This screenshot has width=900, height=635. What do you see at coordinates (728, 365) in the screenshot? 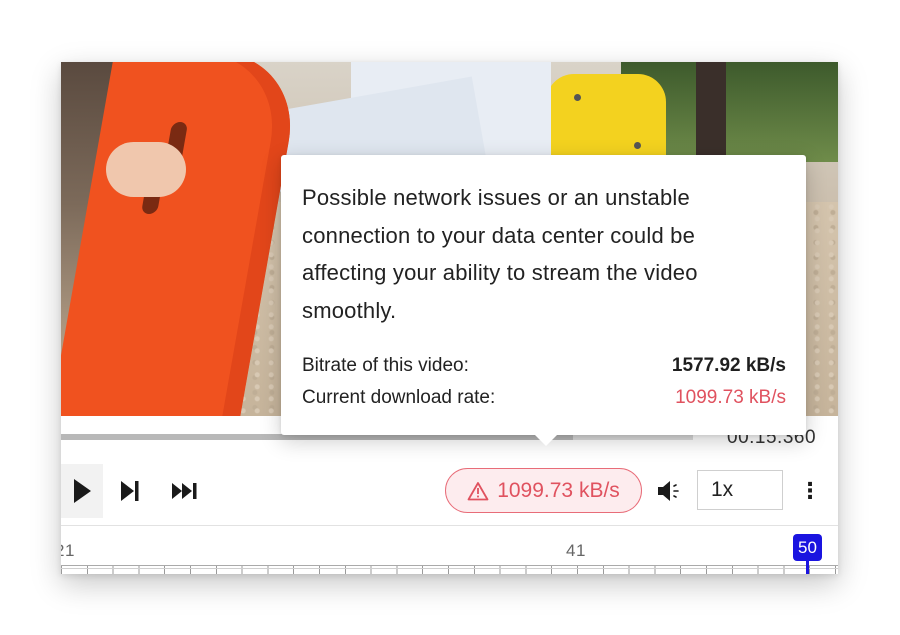
I see `bitrate-value: 1577.92 kB/s` at bounding box center [728, 365].